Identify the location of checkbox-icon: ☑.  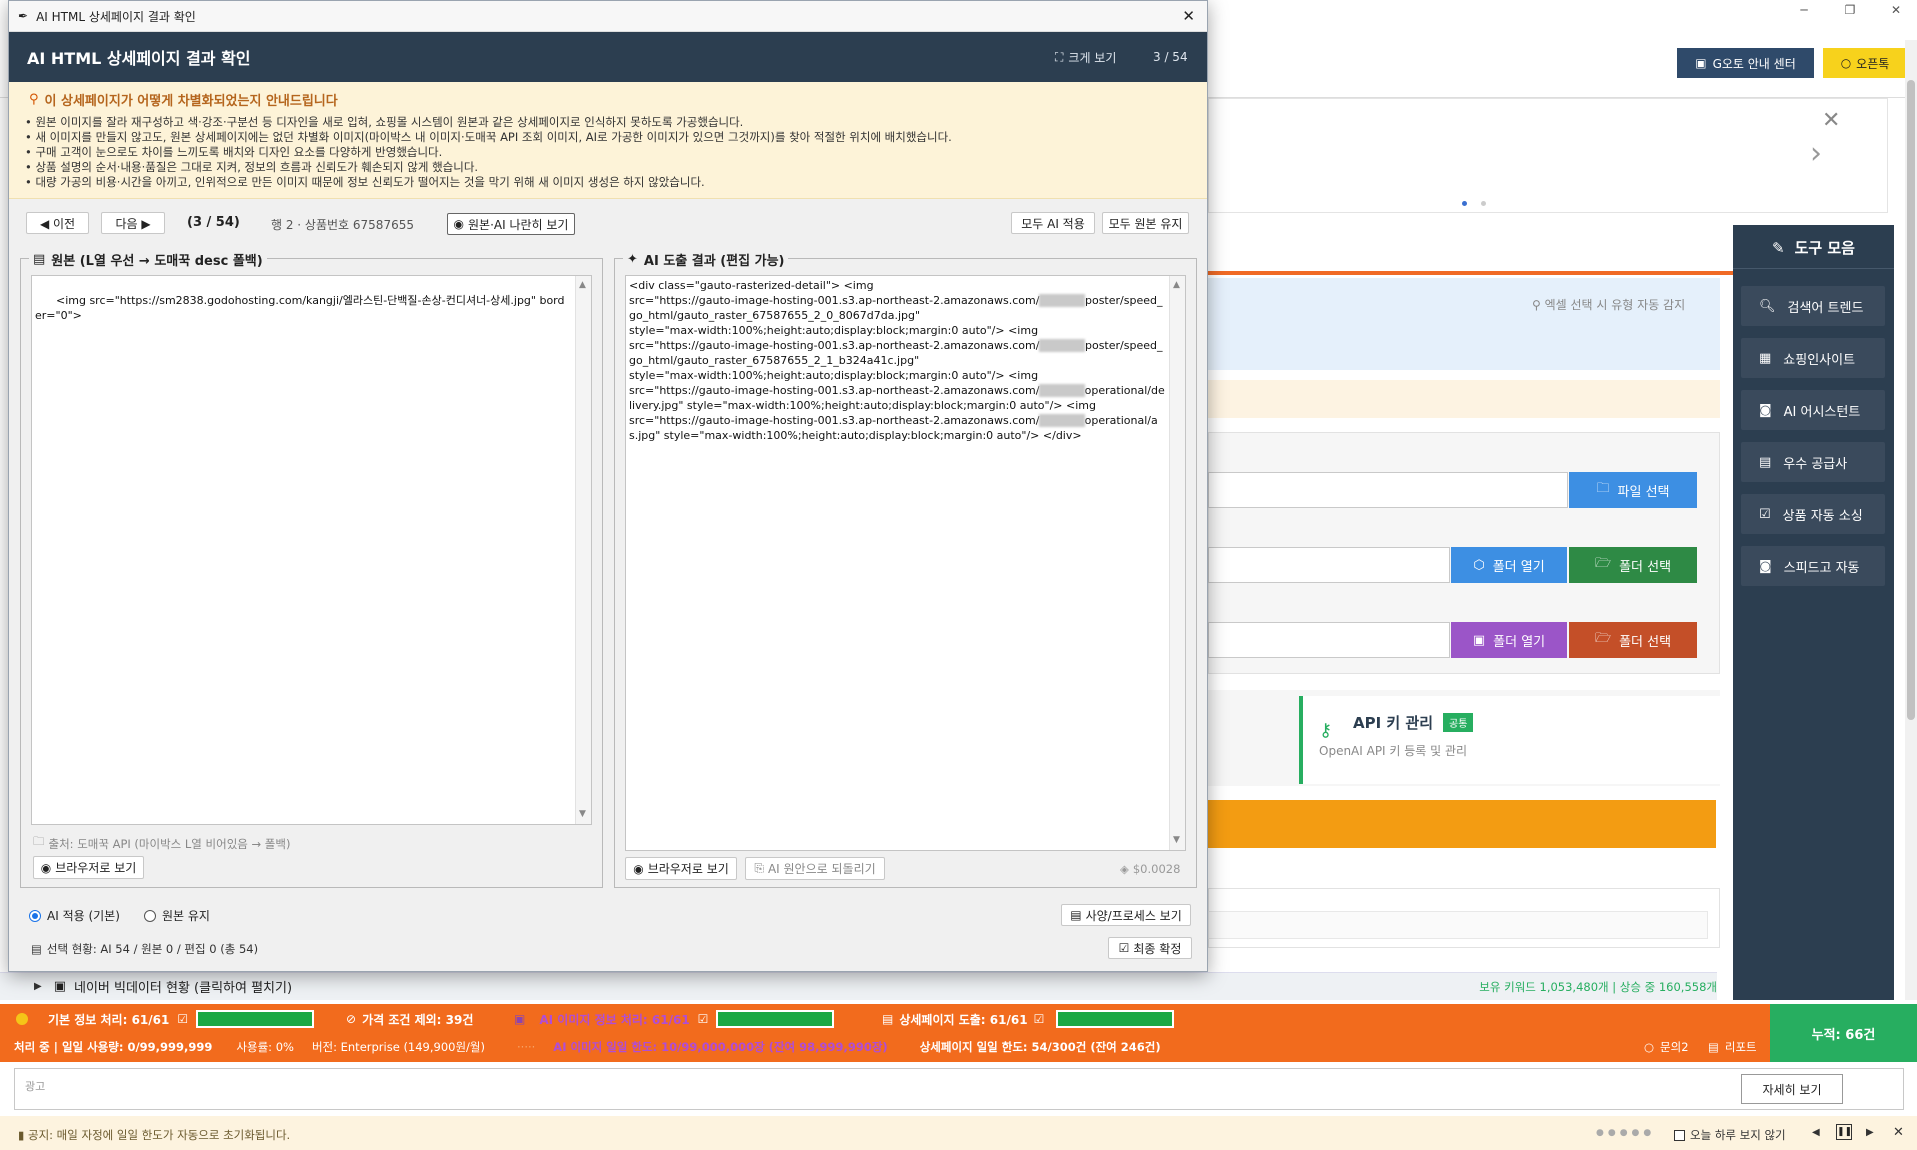
(1765, 514).